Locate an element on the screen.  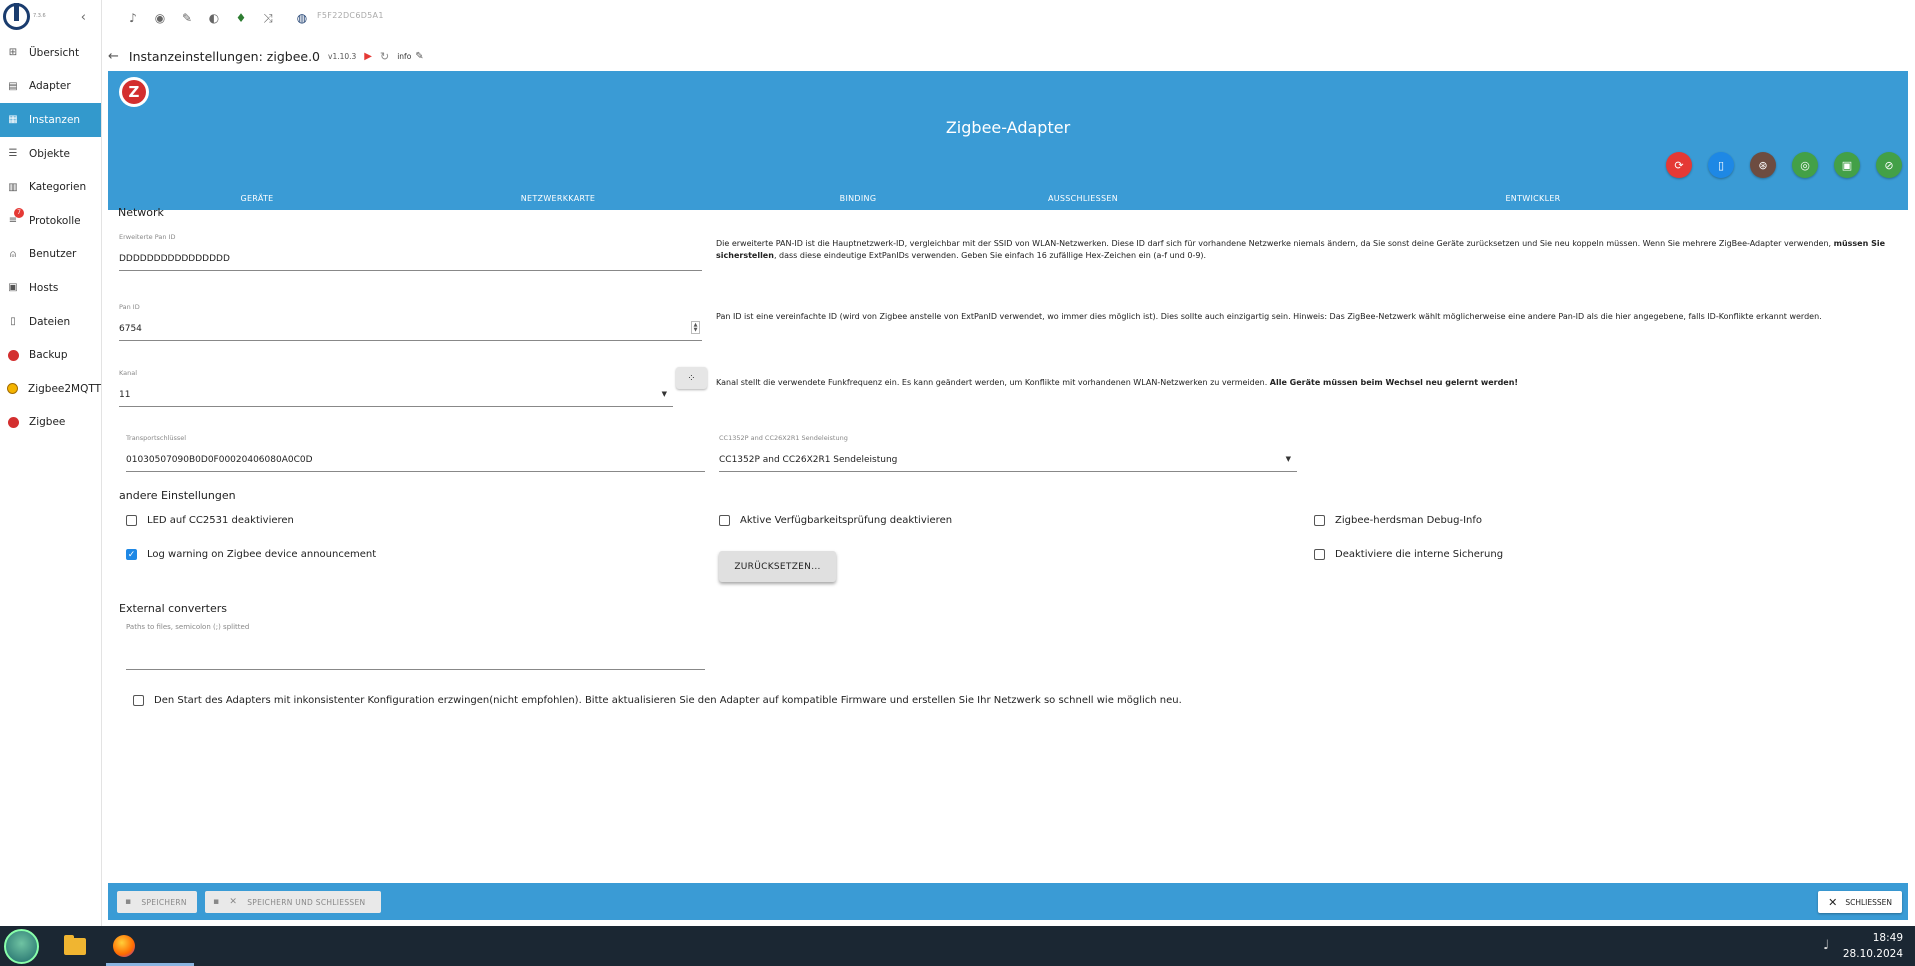
list-icon: ☰ is located at coordinates (13, 154).